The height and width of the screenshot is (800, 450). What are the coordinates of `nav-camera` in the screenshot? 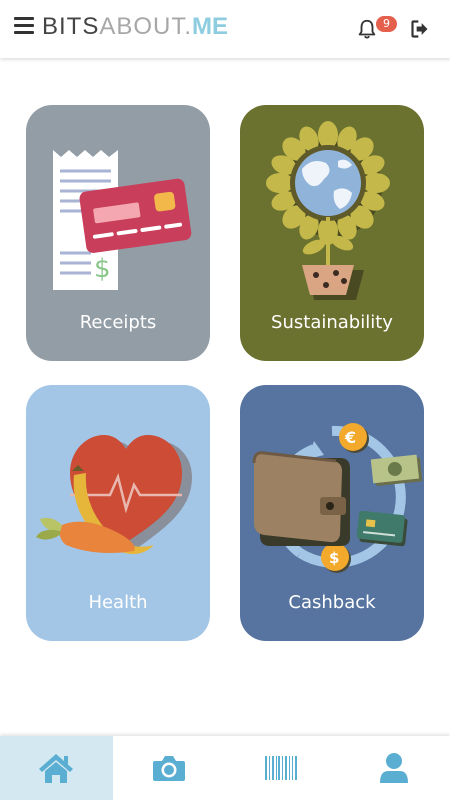 It's located at (169, 768).